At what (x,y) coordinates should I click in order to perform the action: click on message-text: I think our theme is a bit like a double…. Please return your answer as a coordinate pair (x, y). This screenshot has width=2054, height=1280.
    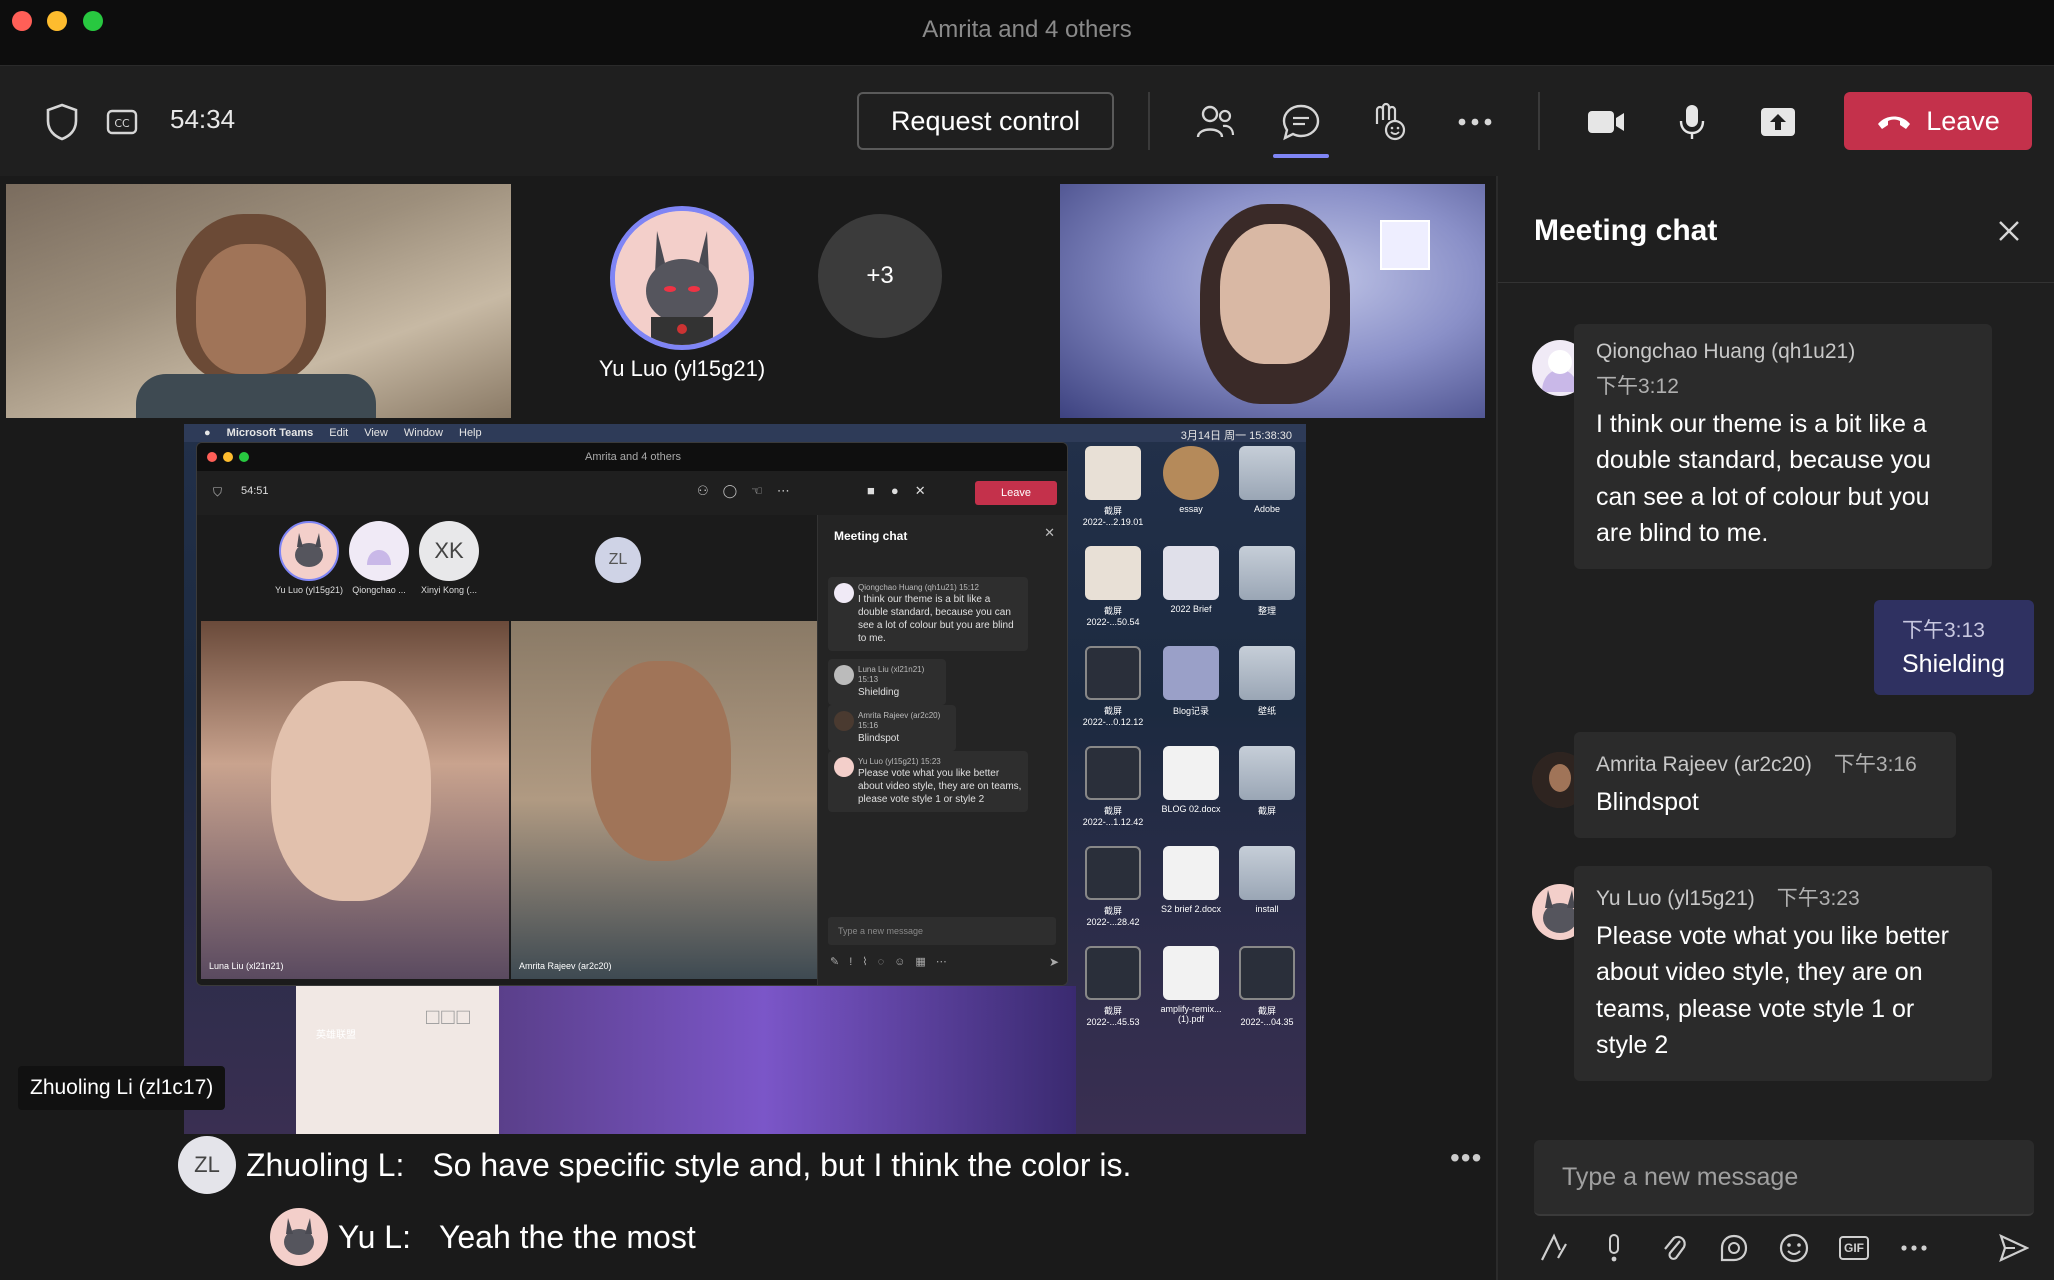
    Looking at the image, I should click on (1763, 478).